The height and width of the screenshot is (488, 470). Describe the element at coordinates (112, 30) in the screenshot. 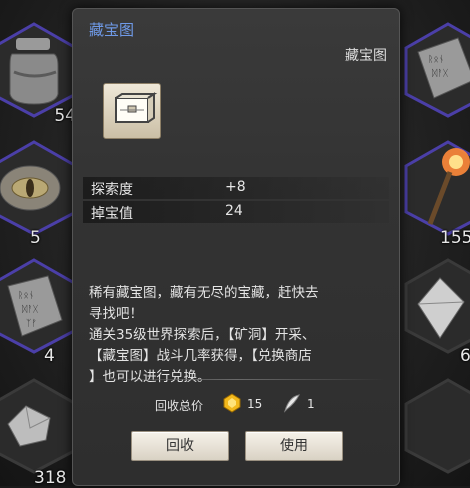

I see `item-title: 藏宝图` at that location.